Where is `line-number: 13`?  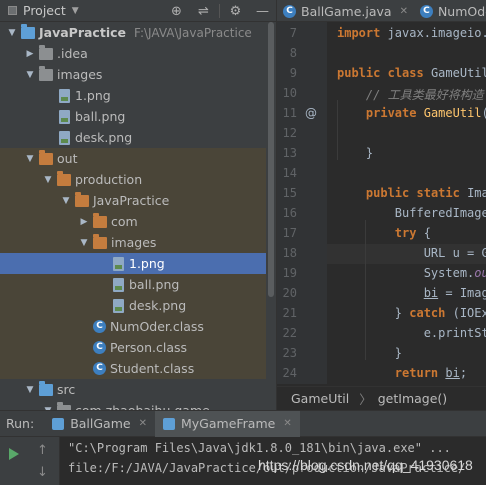 line-number: 13 is located at coordinates (289, 153).